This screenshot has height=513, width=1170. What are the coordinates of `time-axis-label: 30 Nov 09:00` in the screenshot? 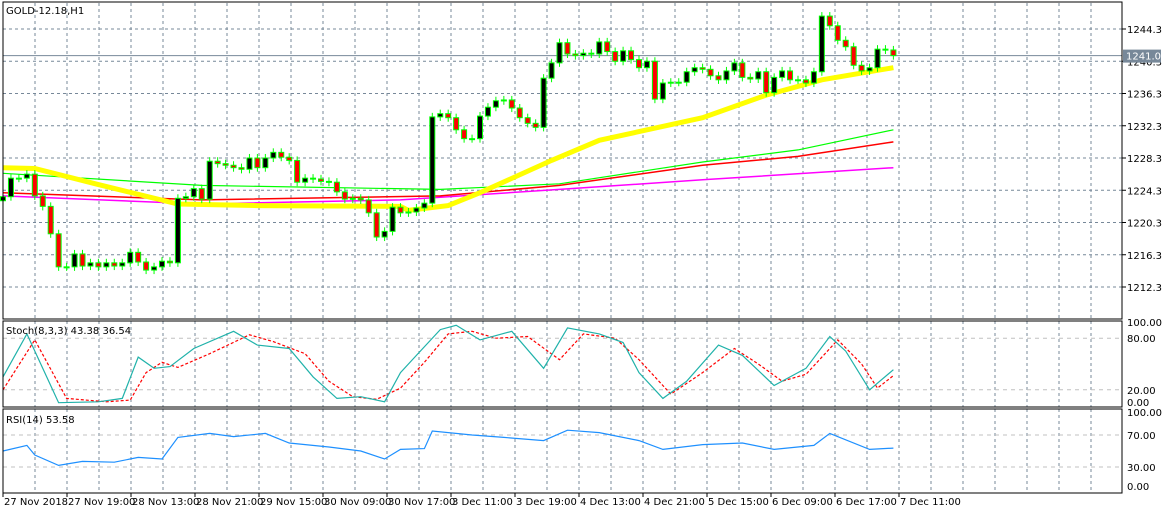 It's located at (357, 502).